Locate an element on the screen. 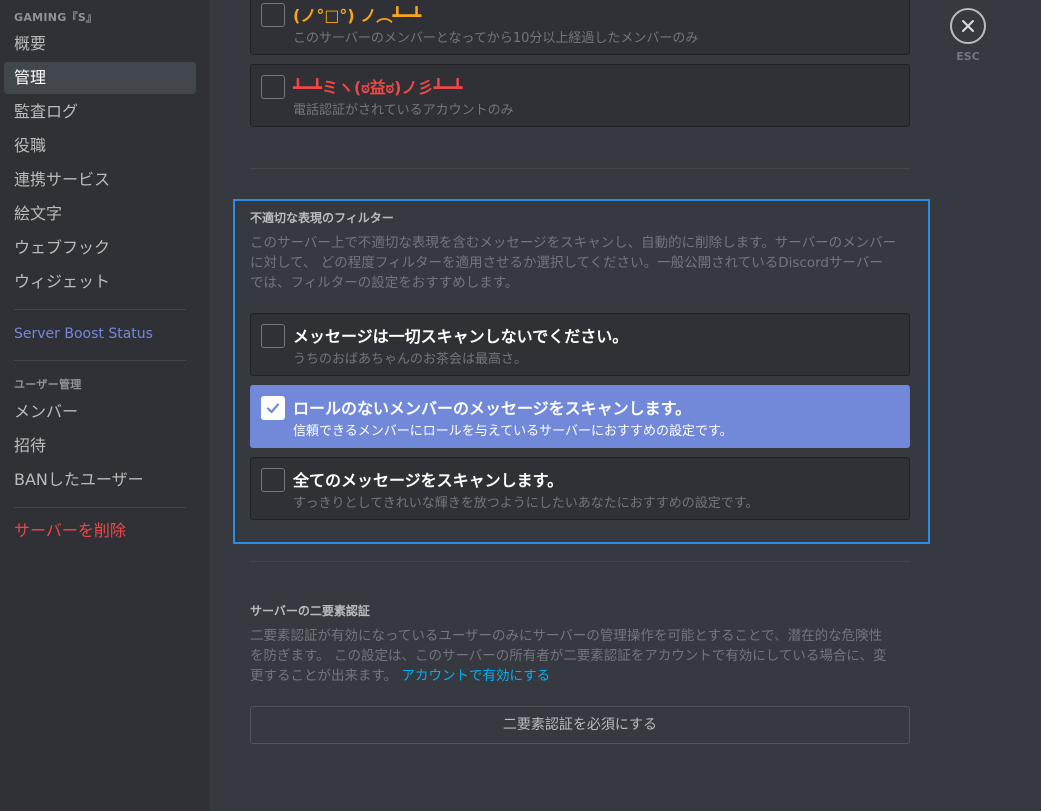  option-title: (ノ°□°) ノ︵┻━┻ is located at coordinates (357, 15).